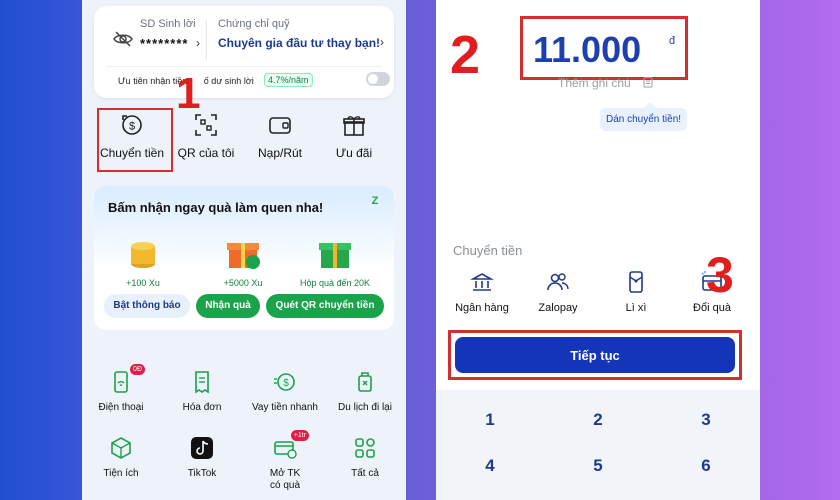 This screenshot has width=840, height=500. What do you see at coordinates (644, 116) in the screenshot?
I see `paste-transfer-tooltip: Dán chuyển tiền!` at bounding box center [644, 116].